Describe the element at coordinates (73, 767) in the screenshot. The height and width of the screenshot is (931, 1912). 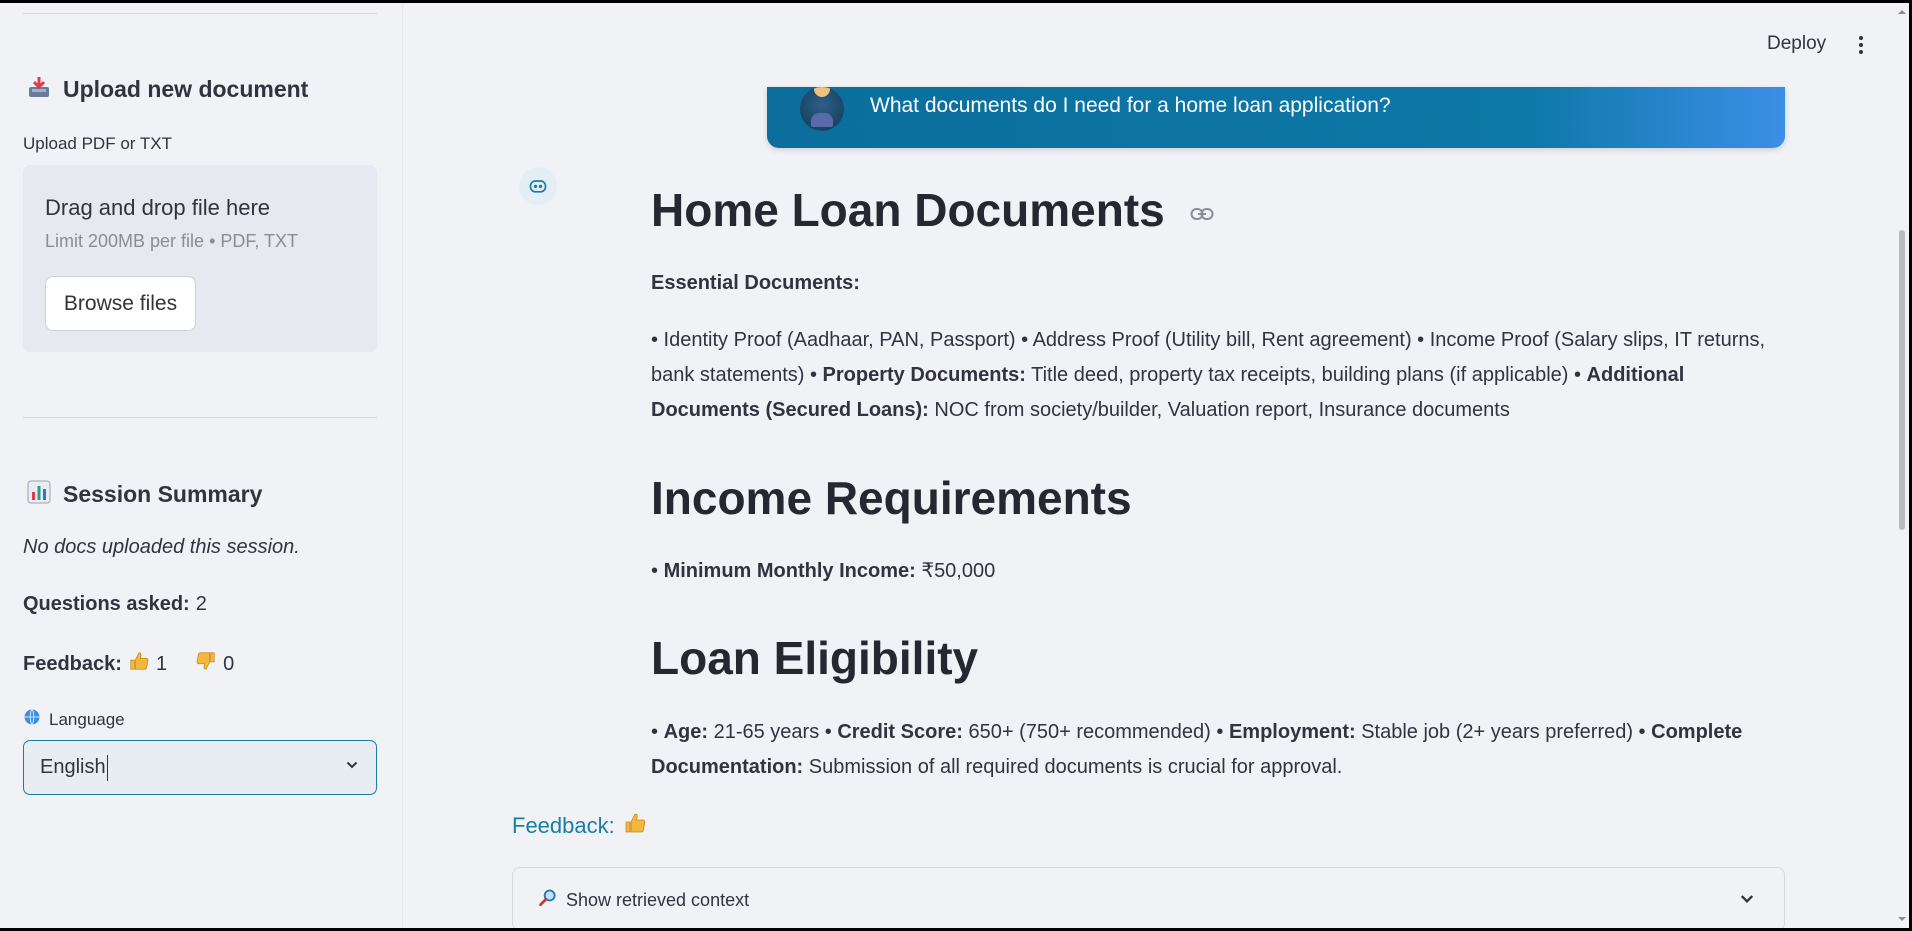
I see `language-value: English` at that location.